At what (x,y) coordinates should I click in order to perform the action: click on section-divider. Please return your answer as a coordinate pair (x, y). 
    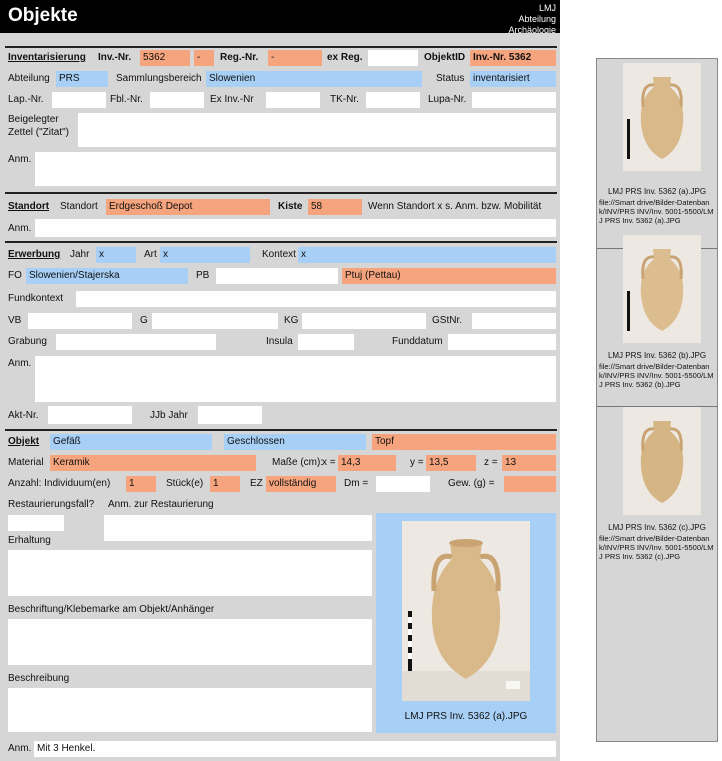
    Looking at the image, I should click on (281, 242).